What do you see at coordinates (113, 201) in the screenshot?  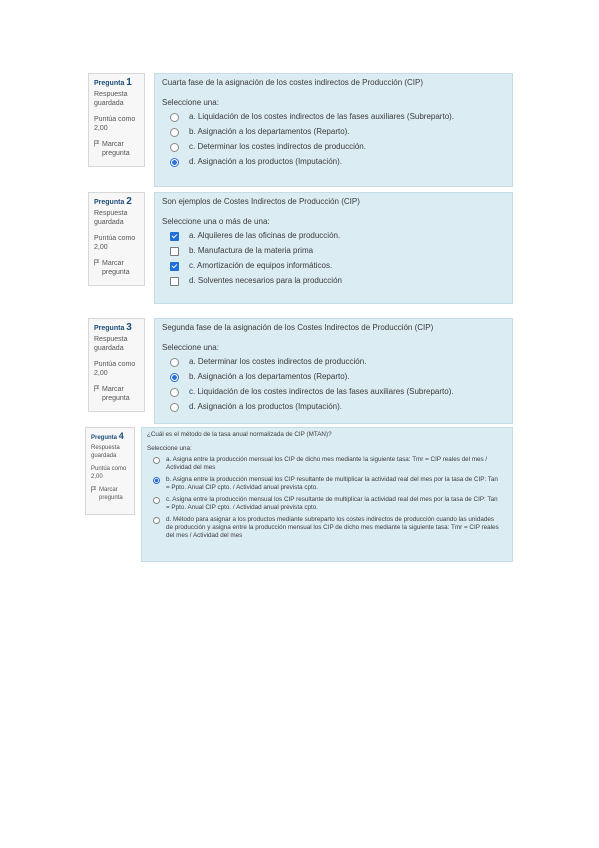 I see `question-number: Pregunta 2` at bounding box center [113, 201].